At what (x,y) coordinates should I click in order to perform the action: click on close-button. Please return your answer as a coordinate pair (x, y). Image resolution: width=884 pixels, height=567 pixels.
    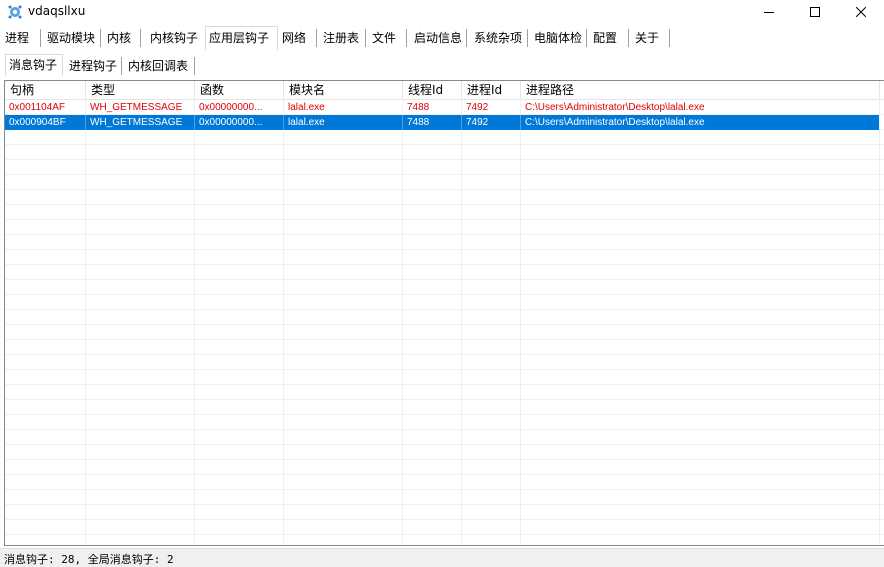
    Looking at the image, I should click on (861, 12).